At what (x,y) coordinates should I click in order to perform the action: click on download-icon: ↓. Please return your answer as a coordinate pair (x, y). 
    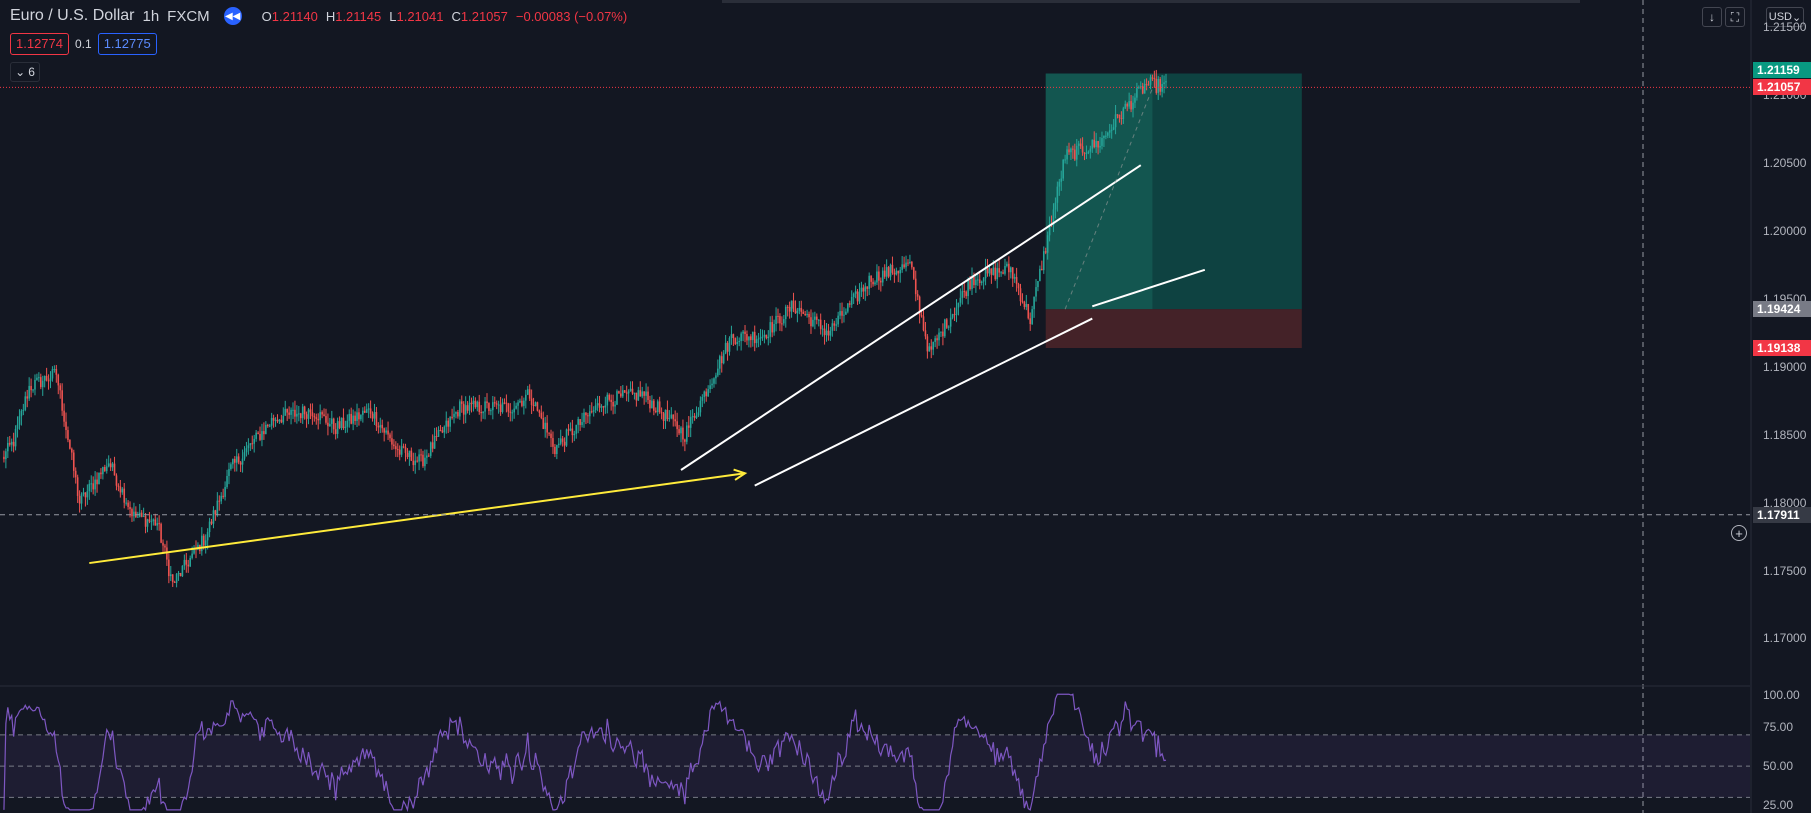
    Looking at the image, I should click on (1712, 17).